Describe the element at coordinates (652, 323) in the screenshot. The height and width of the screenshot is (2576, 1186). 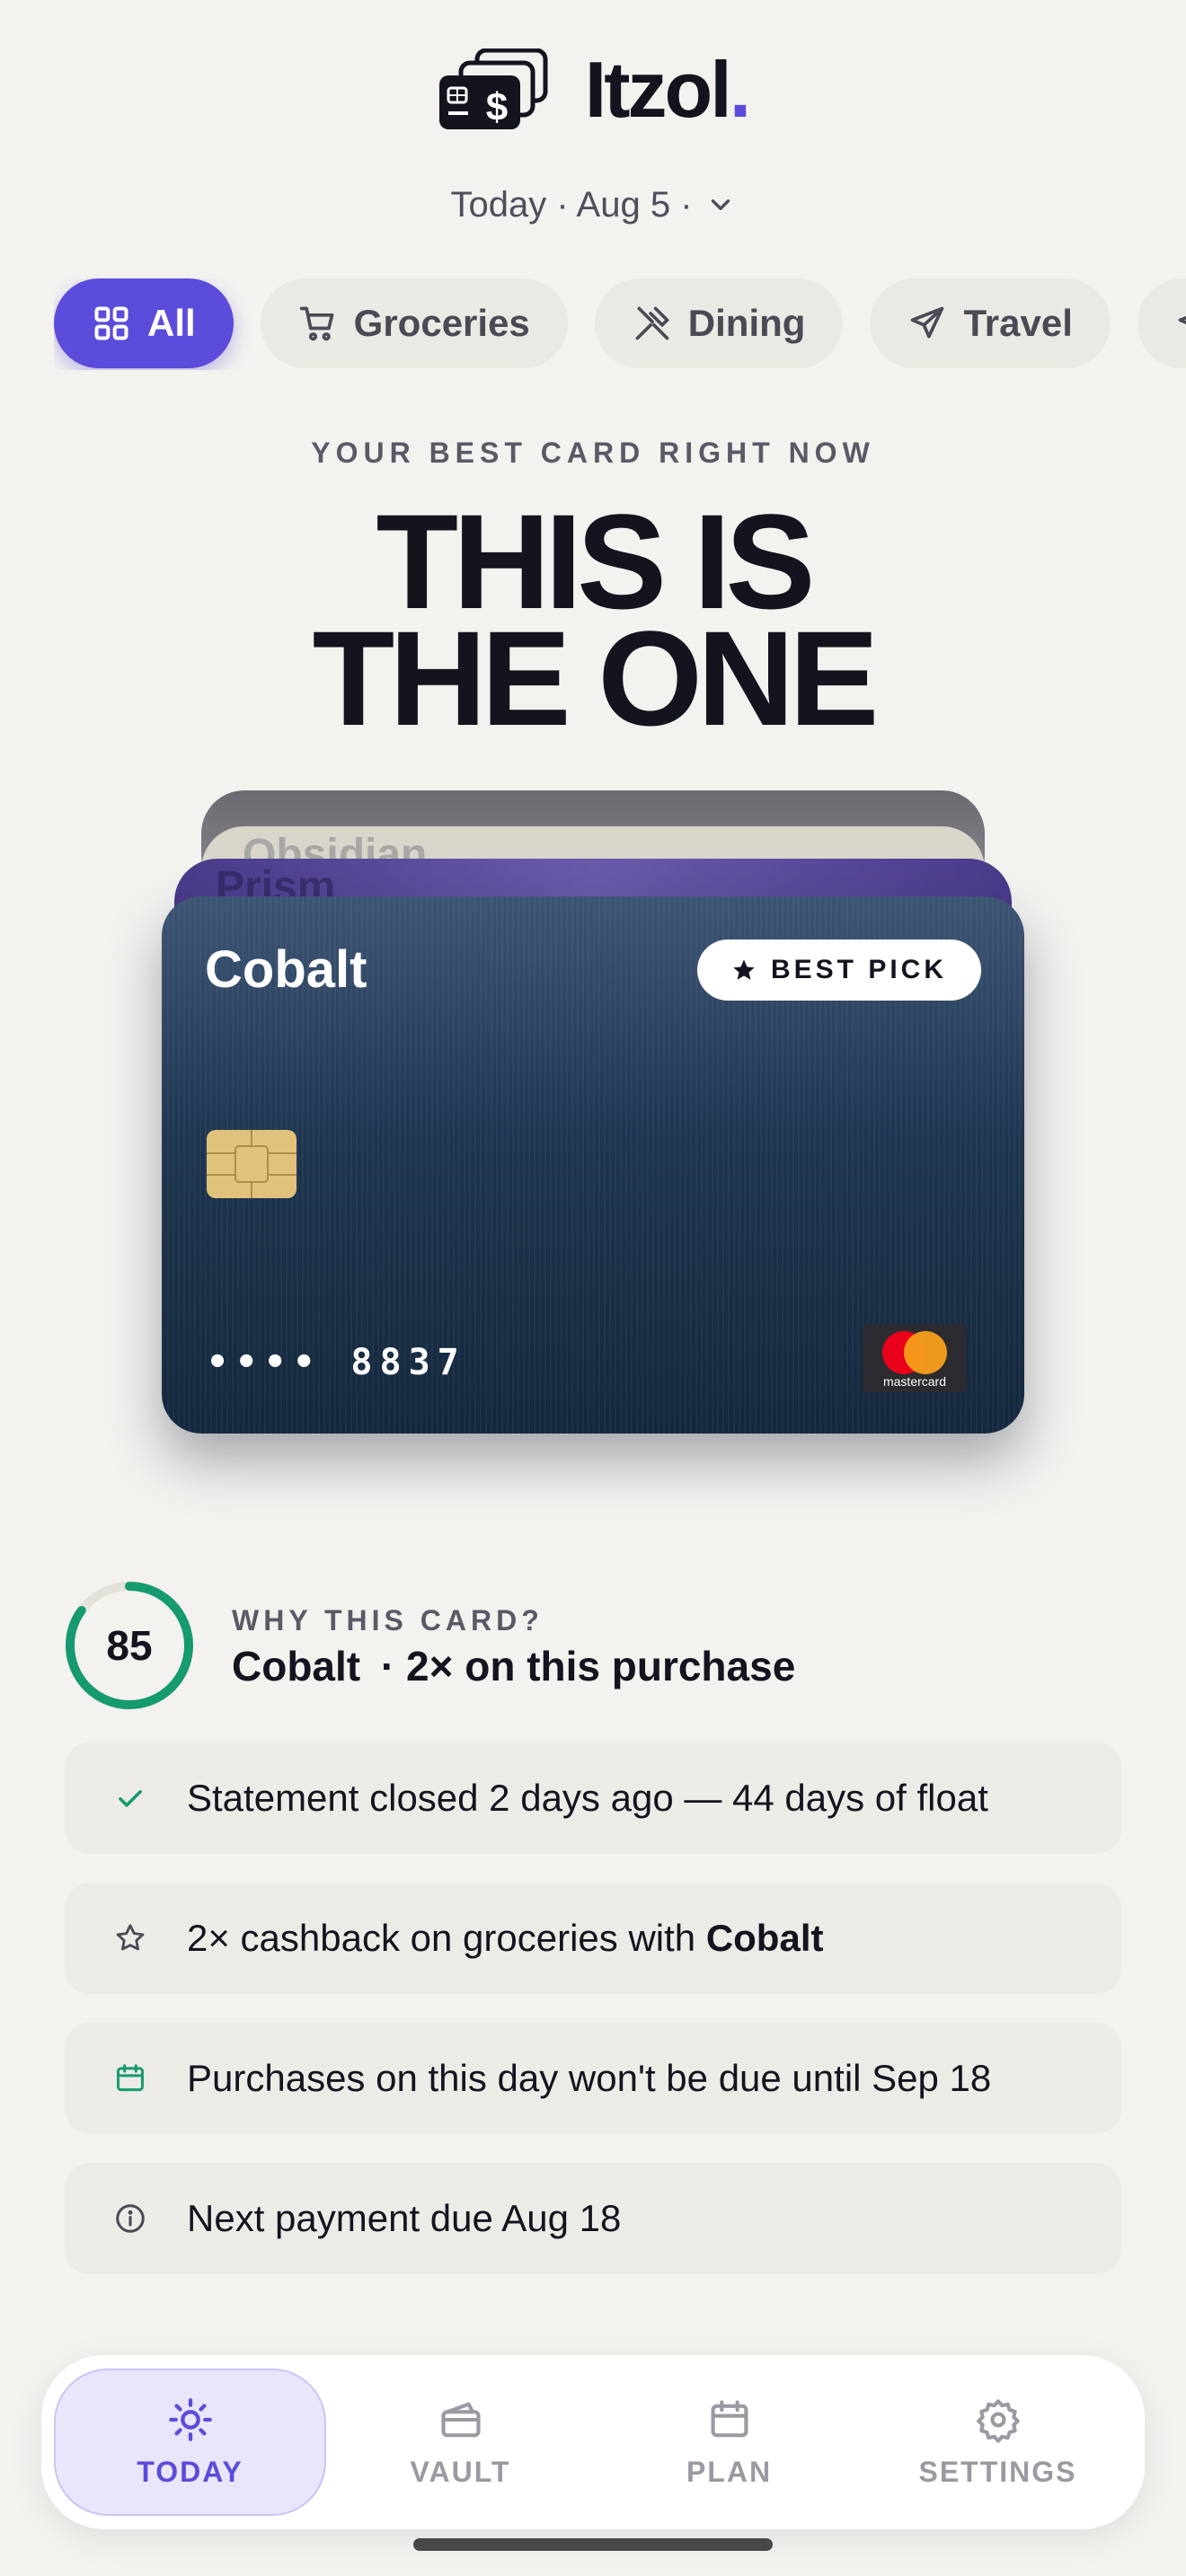
I see `utensils-icon` at that location.